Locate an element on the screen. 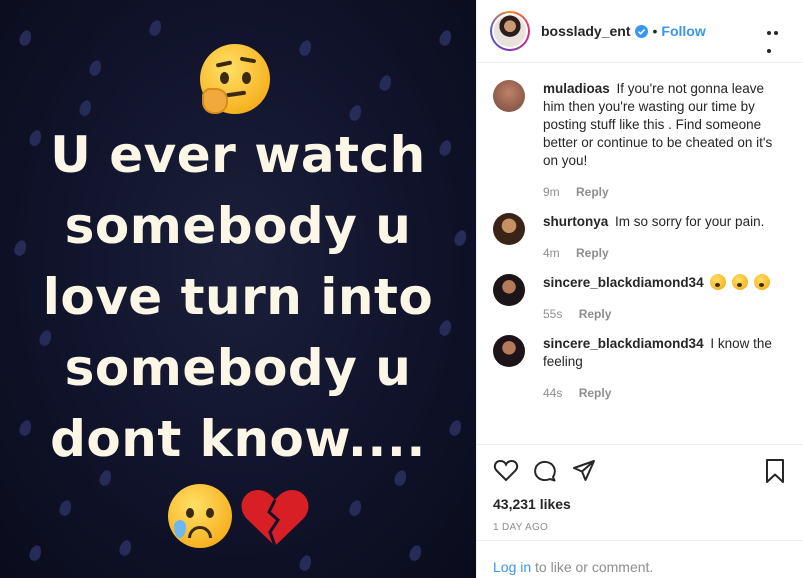 The width and height of the screenshot is (803, 578). action-bar is located at coordinates (640, 471).